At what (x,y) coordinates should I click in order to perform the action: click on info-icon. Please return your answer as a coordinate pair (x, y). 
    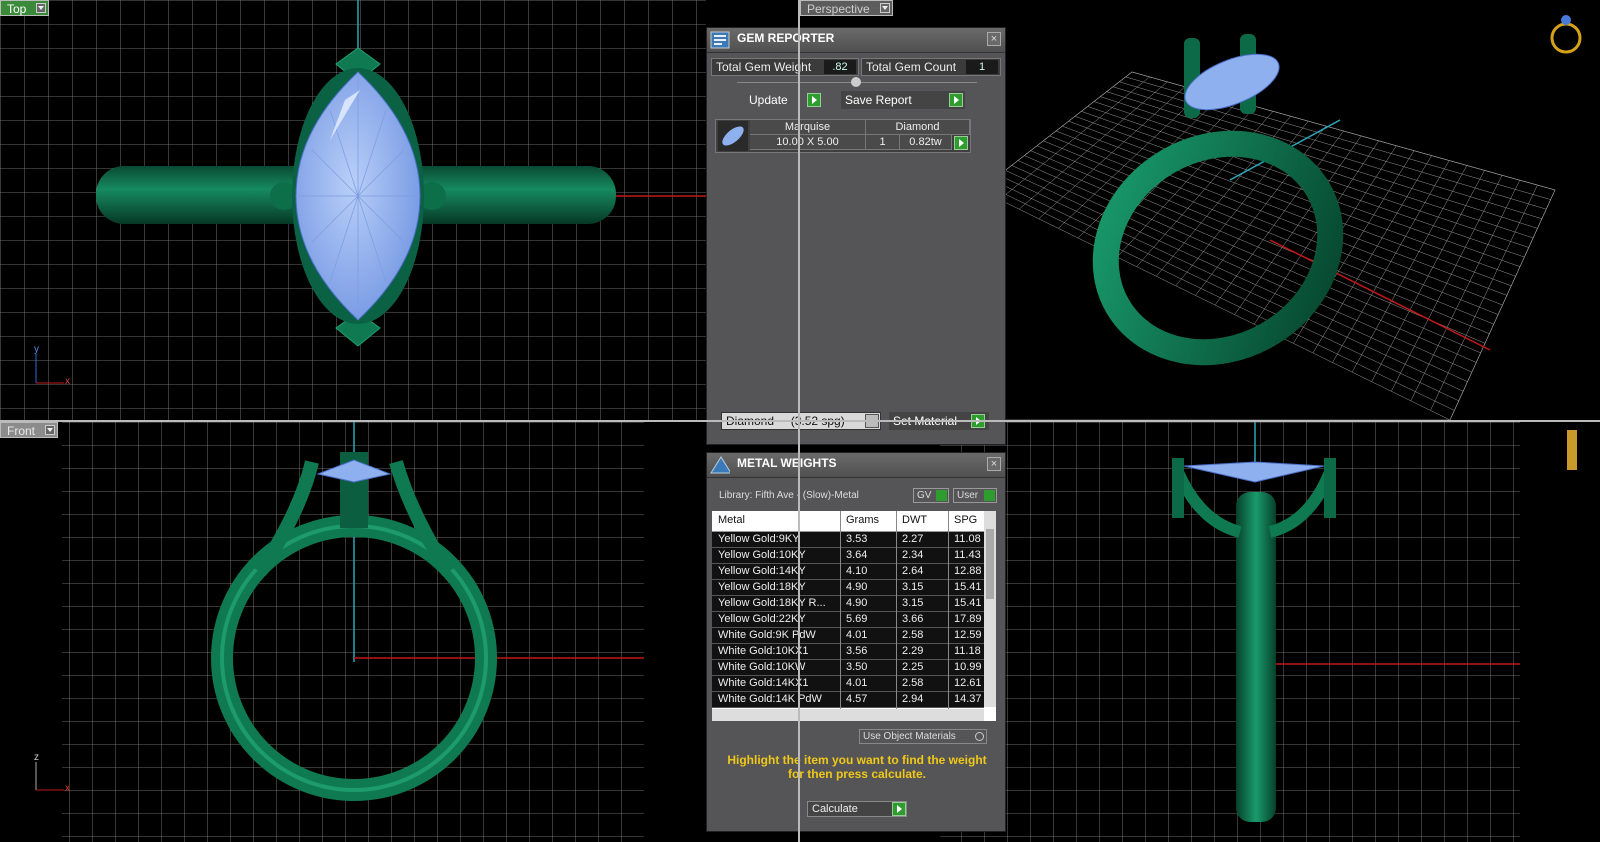
    Looking at the image, I should click on (941, 495).